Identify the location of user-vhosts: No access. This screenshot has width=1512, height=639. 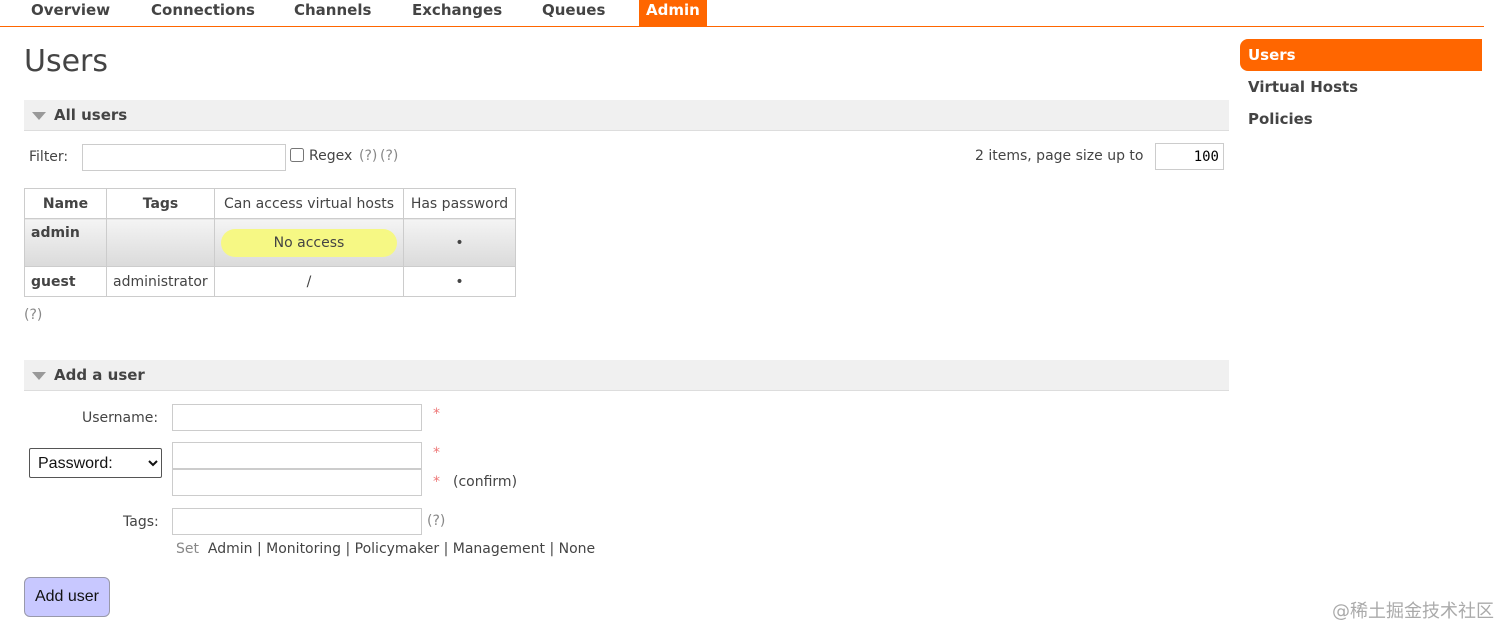
(309, 242).